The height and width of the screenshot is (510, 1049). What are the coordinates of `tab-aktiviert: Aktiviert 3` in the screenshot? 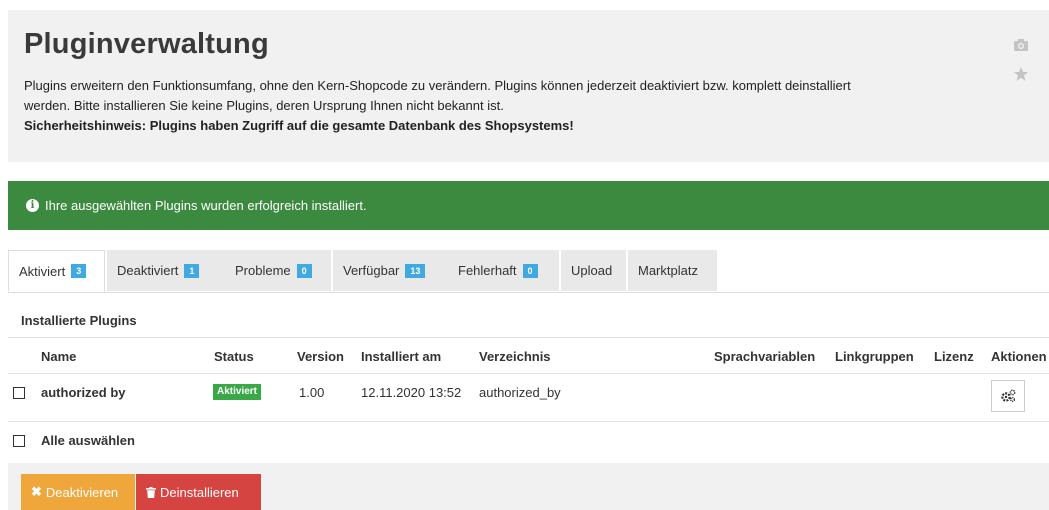 It's located at (56, 271).